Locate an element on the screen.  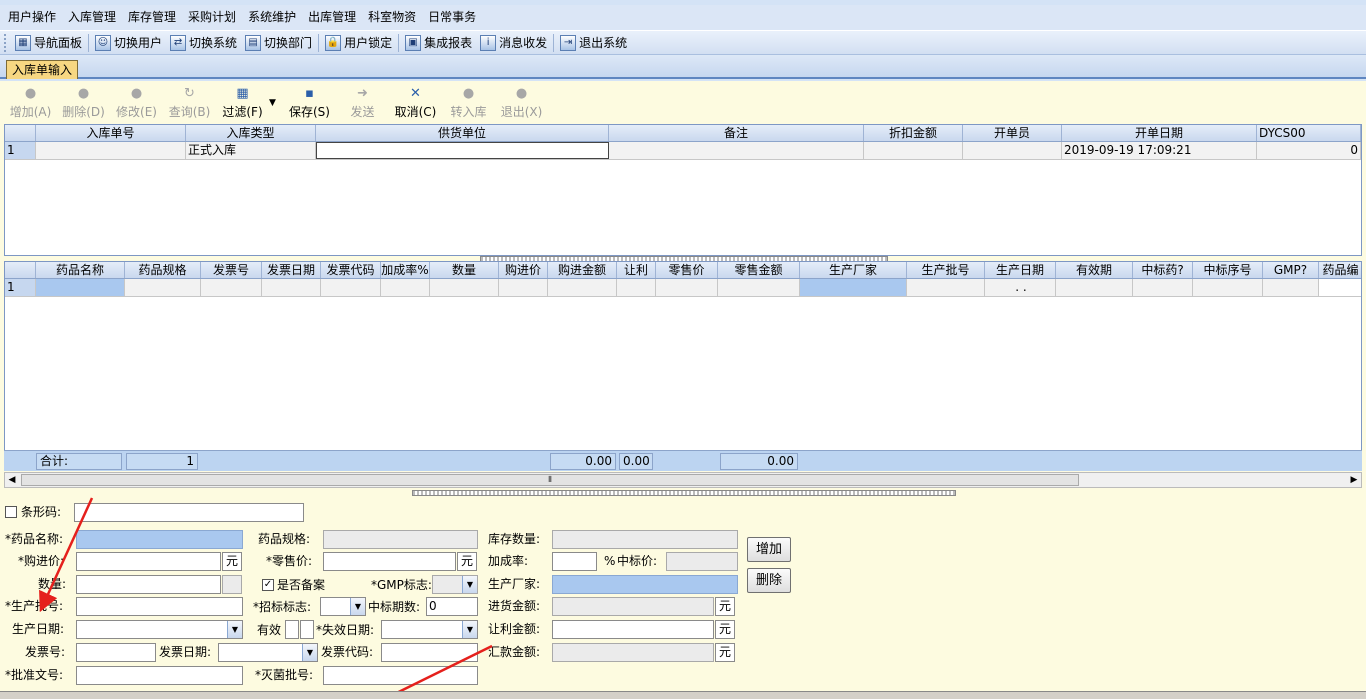
exit-system-button: ⇥ 退出系统 is located at coordinates (593, 43).